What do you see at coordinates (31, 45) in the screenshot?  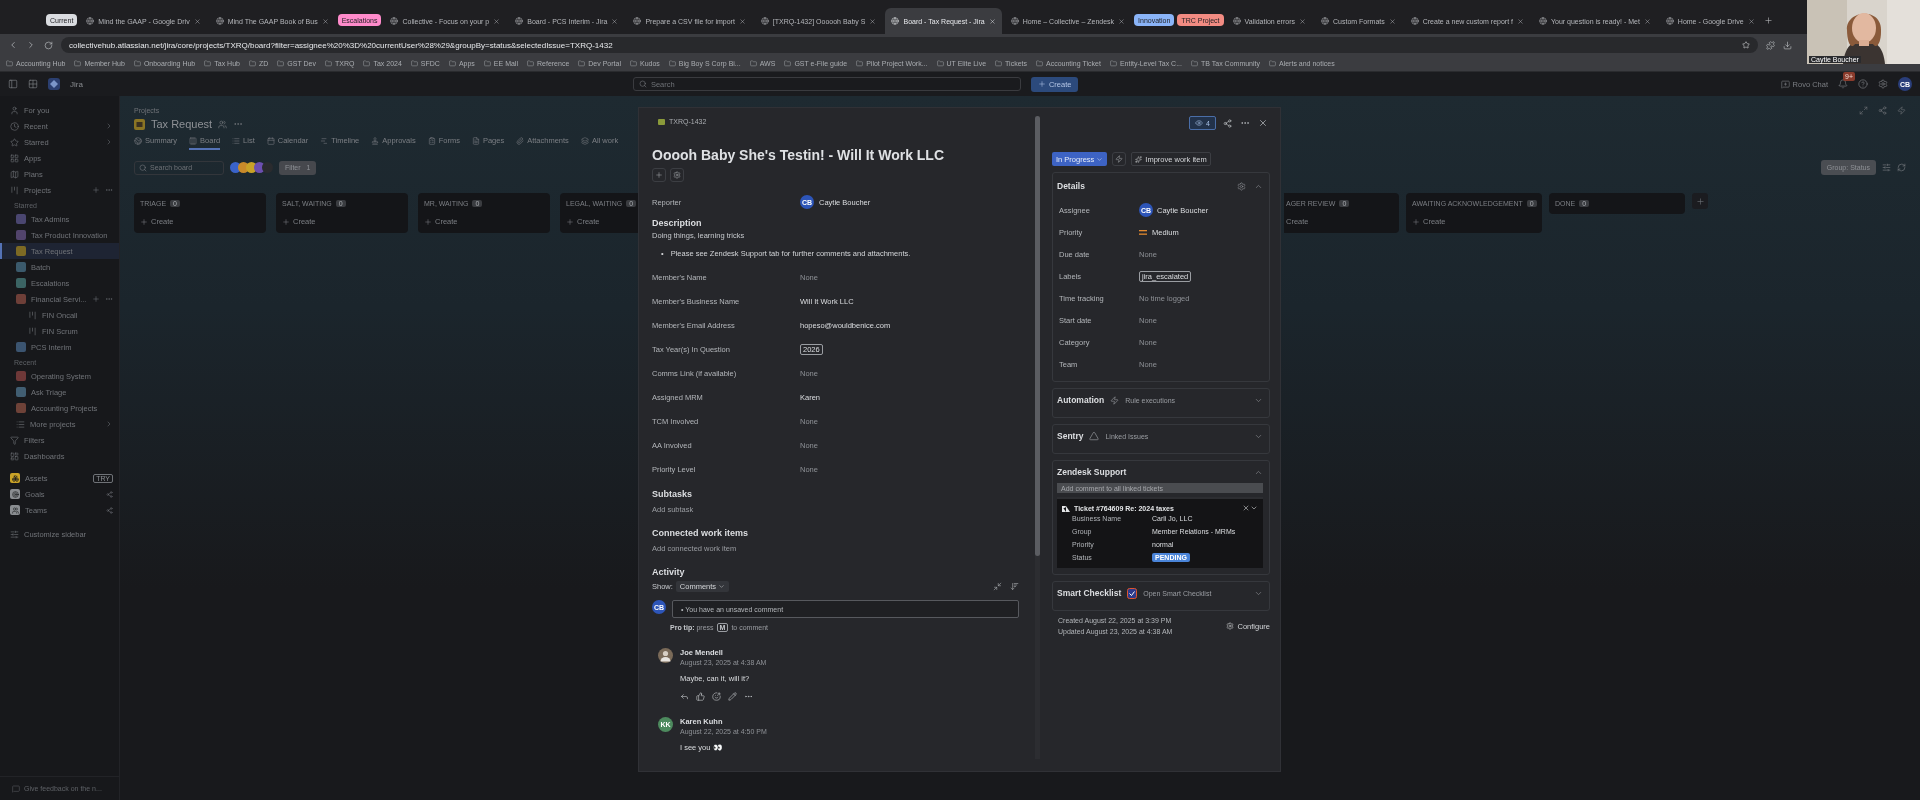 I see `forward-icon` at bounding box center [31, 45].